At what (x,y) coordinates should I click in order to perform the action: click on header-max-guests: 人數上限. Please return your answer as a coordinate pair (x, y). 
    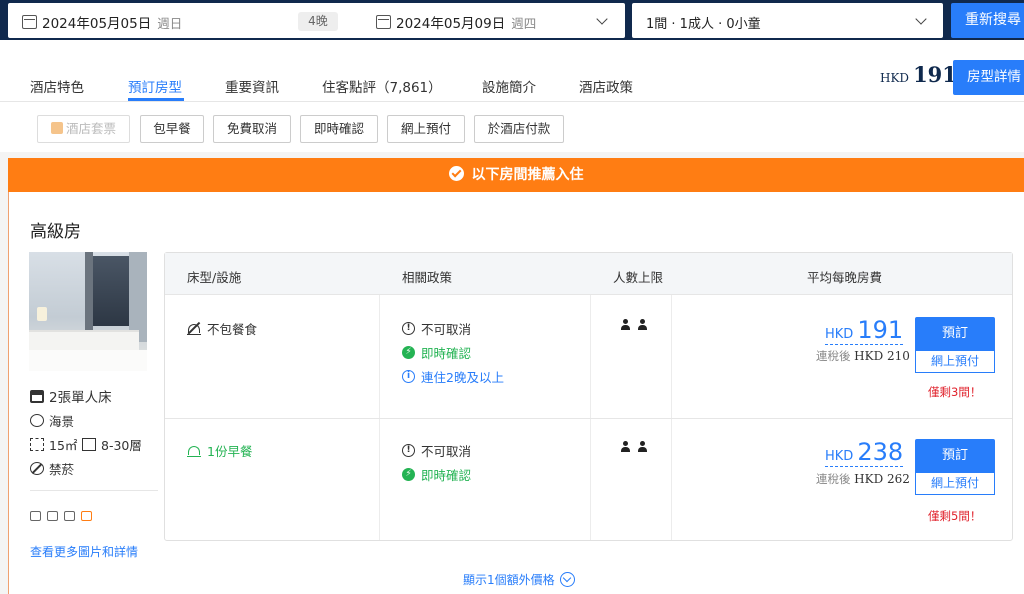
    Looking at the image, I should click on (638, 277).